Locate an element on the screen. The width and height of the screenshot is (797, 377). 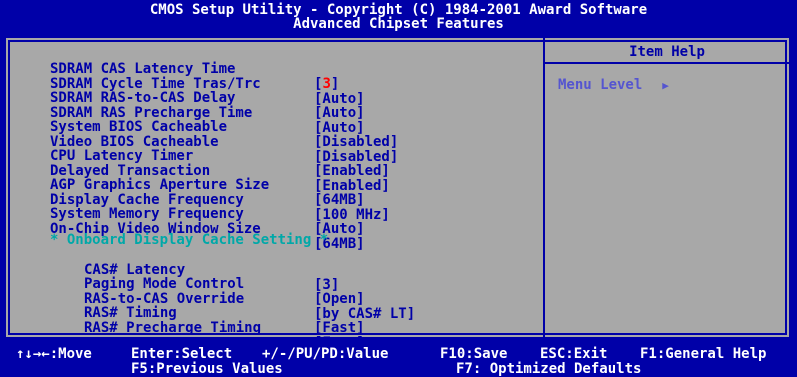
setting-row-system-memory-frequency: System Memory Frequency [Auto] is located at coordinates (207, 214).